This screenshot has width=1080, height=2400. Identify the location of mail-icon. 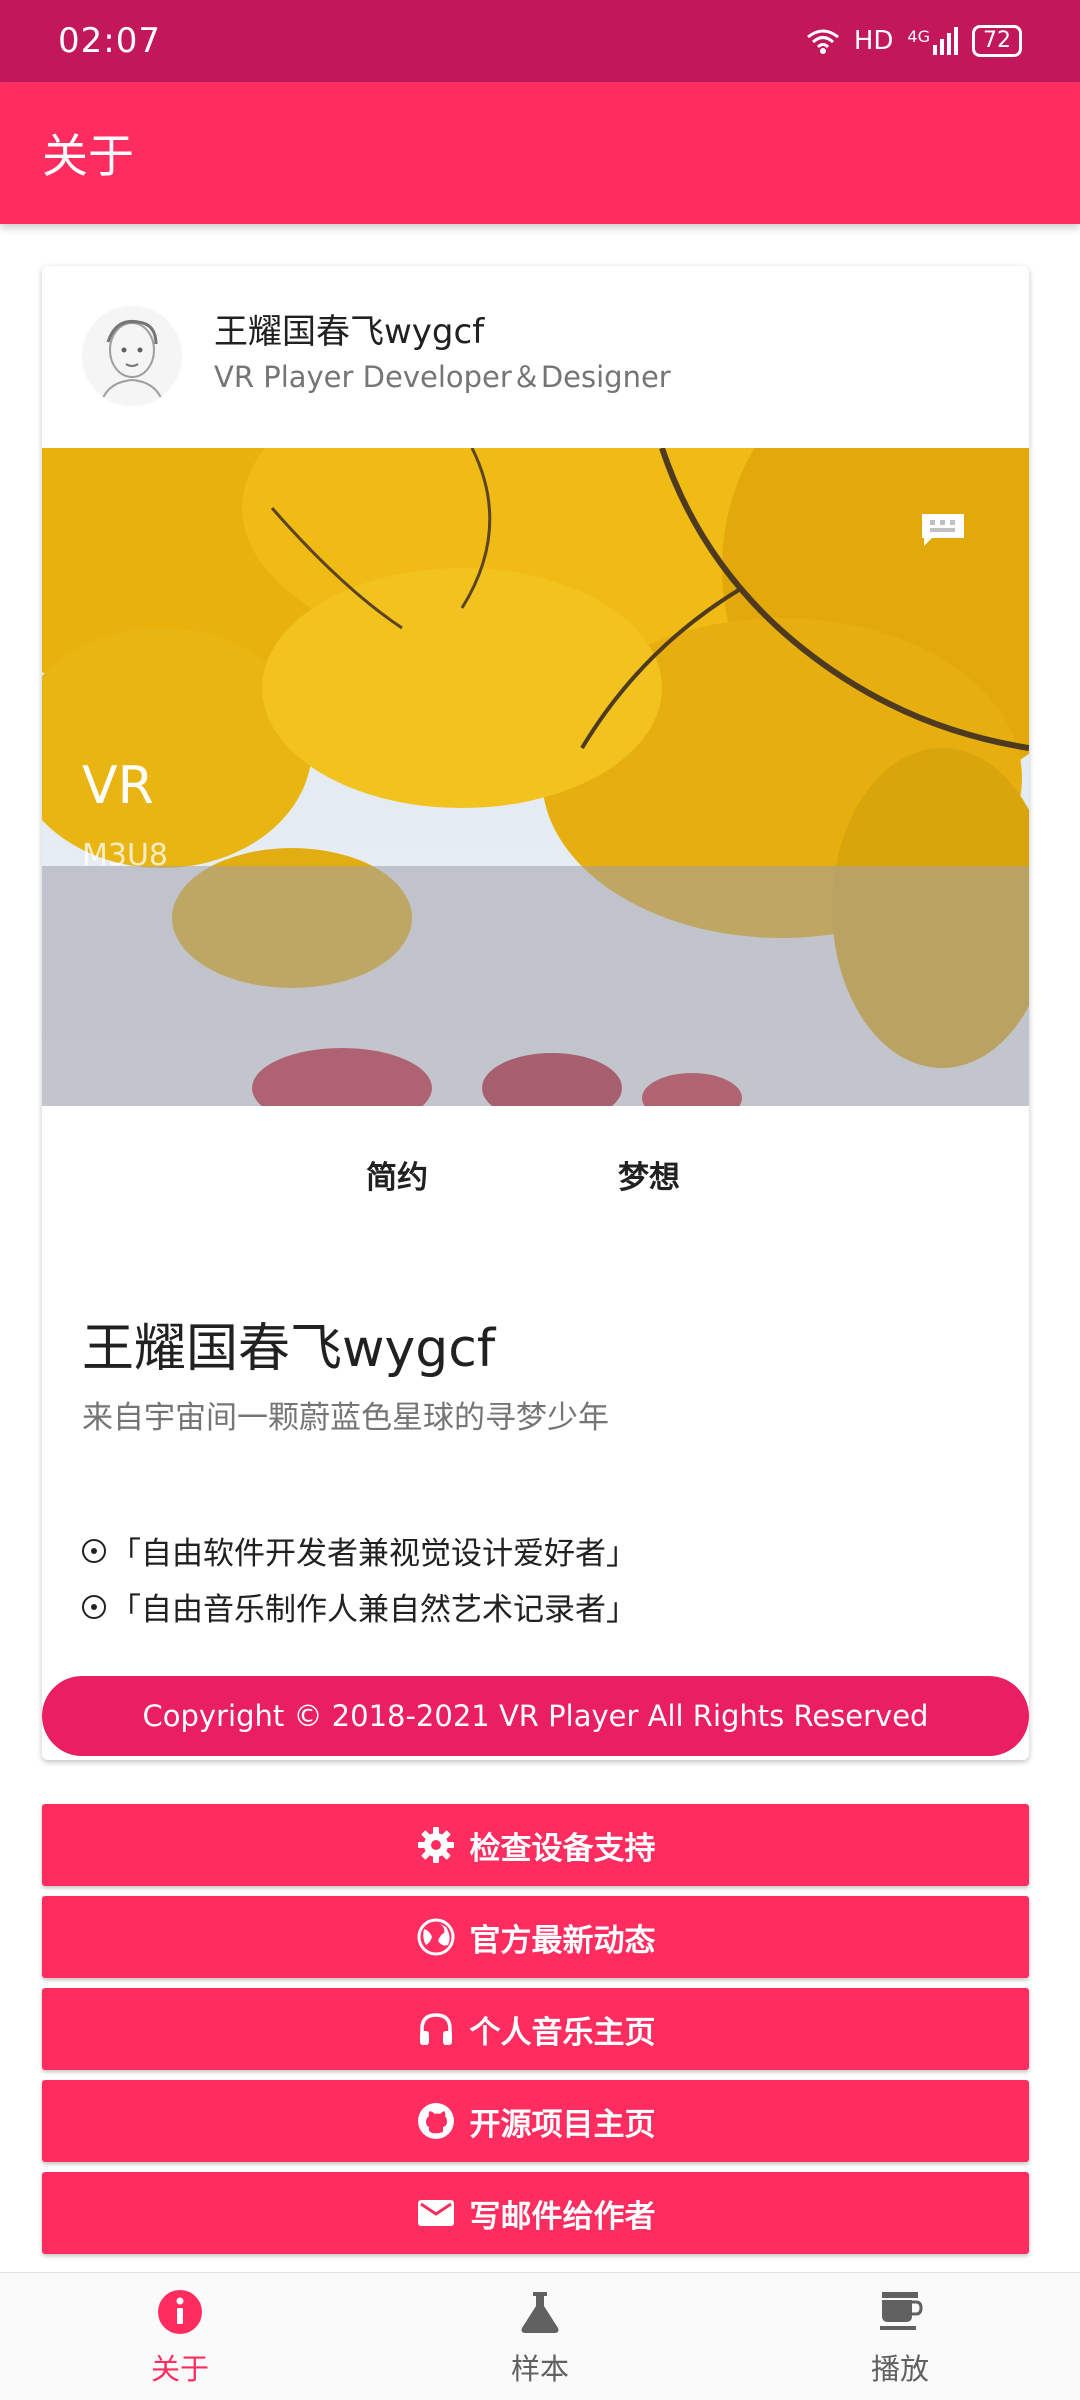
(436, 2213).